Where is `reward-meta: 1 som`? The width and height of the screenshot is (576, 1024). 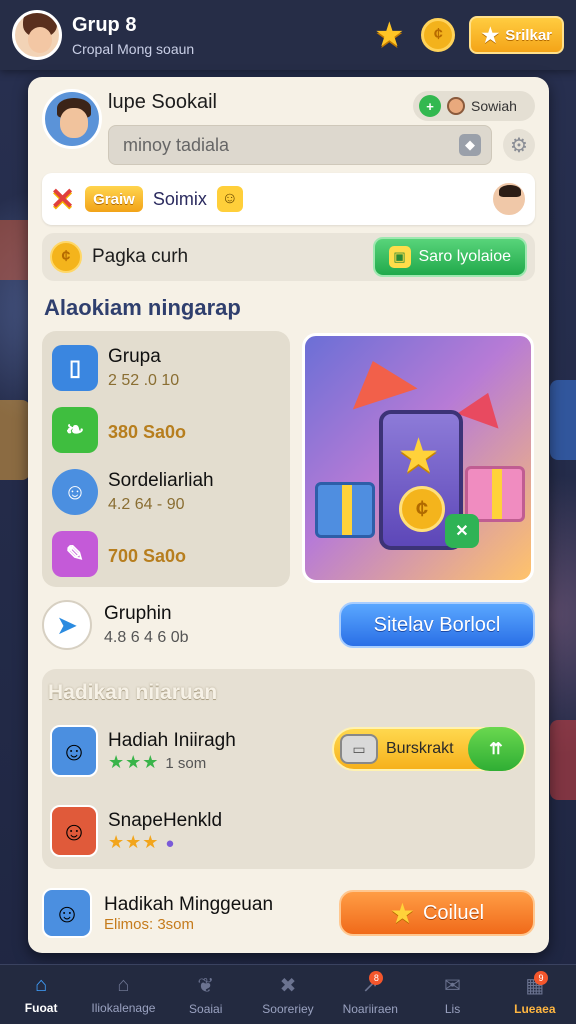
reward-meta: 1 som is located at coordinates (186, 763).